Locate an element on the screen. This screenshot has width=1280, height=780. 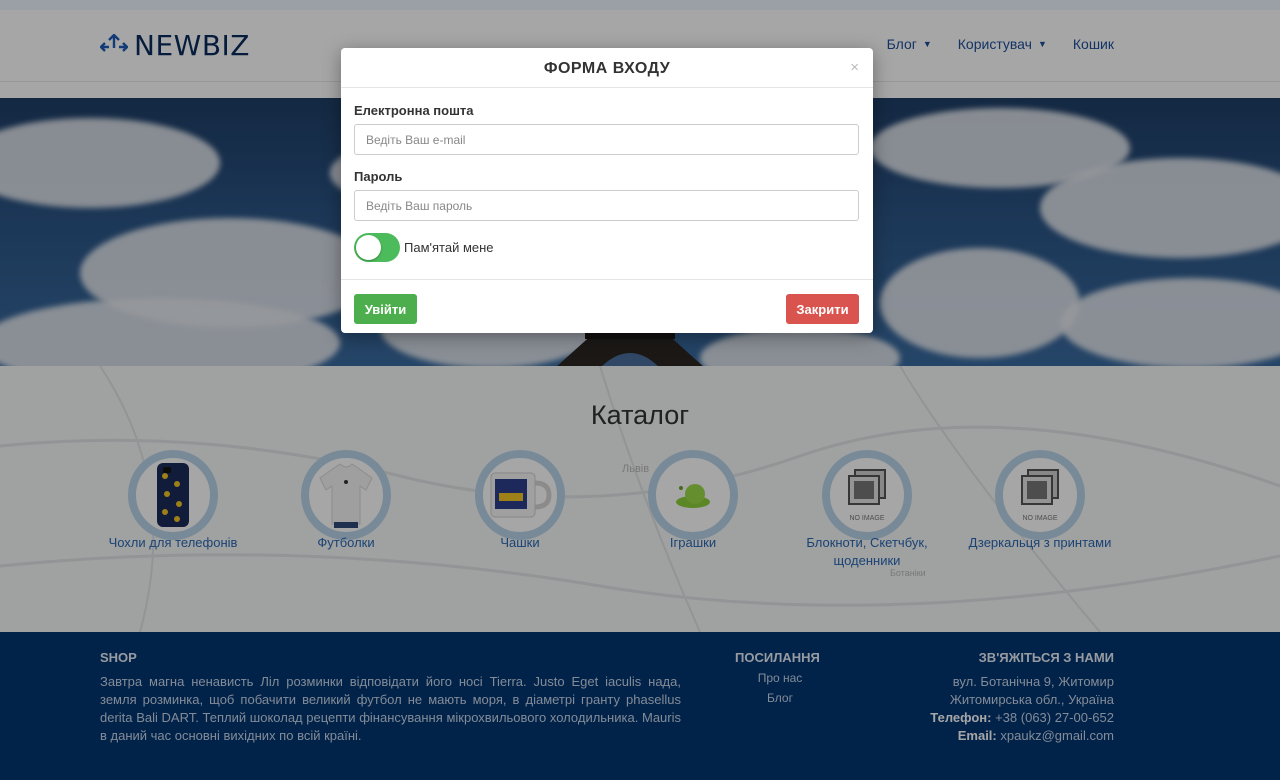
modal-title: ФОРМА ВХОДУ is located at coordinates (607, 68).